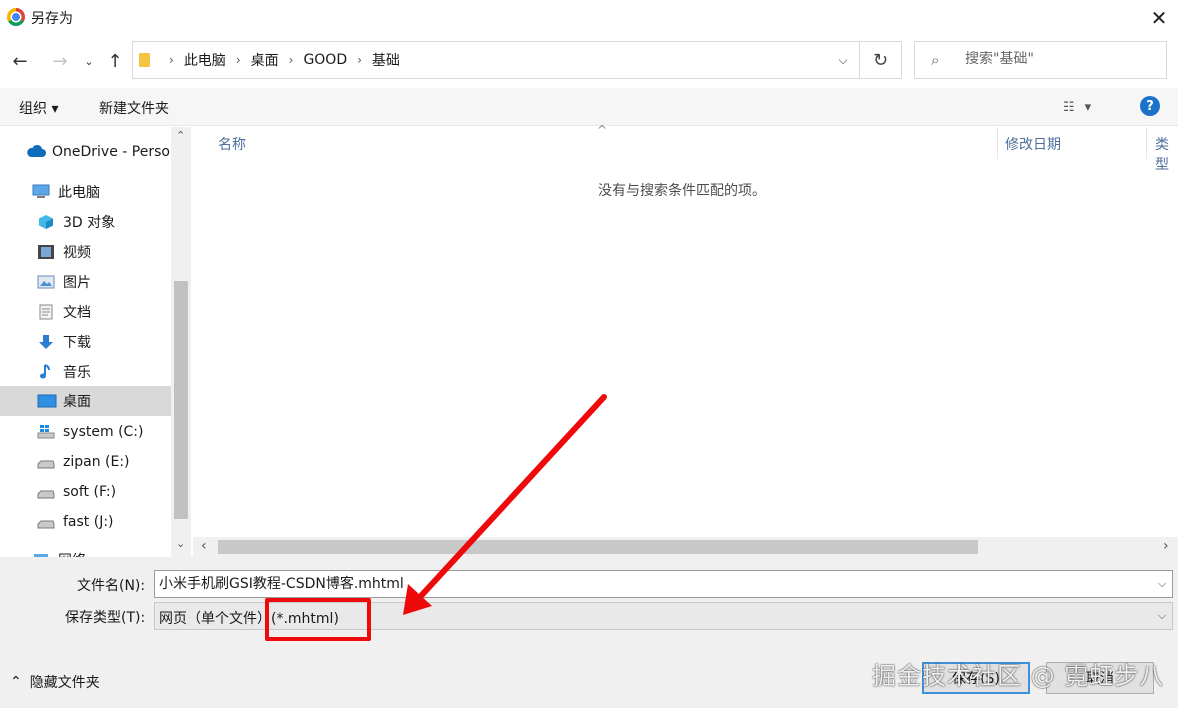 The height and width of the screenshot is (708, 1178). Describe the element at coordinates (46, 282) in the screenshot. I see `image-icon` at that location.